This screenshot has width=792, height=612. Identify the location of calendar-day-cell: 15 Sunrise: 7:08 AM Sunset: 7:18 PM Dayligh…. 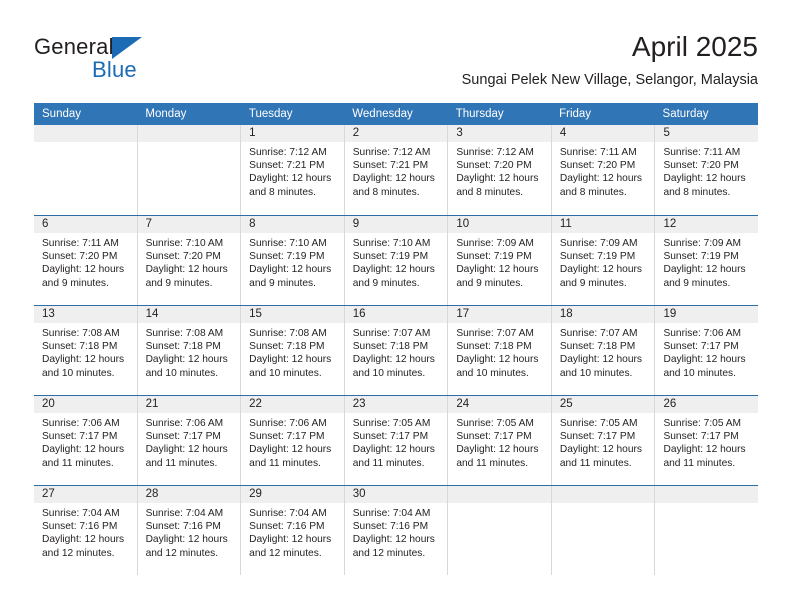
(293, 350).